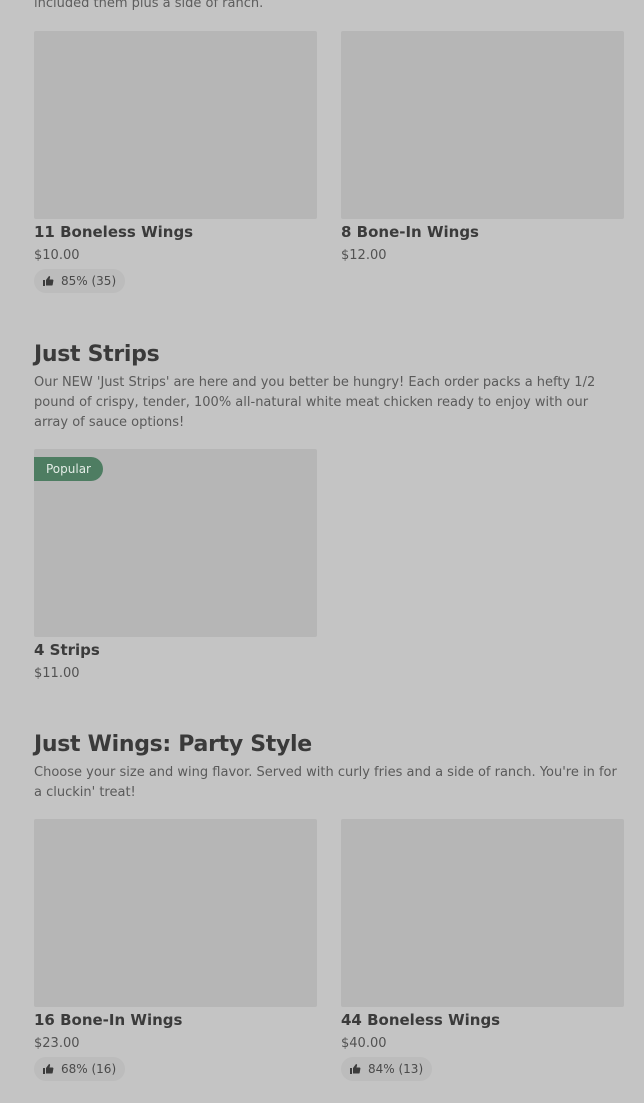  What do you see at coordinates (410, 232) in the screenshot?
I see `menu-item-name: 8 Bone-In Wings` at bounding box center [410, 232].